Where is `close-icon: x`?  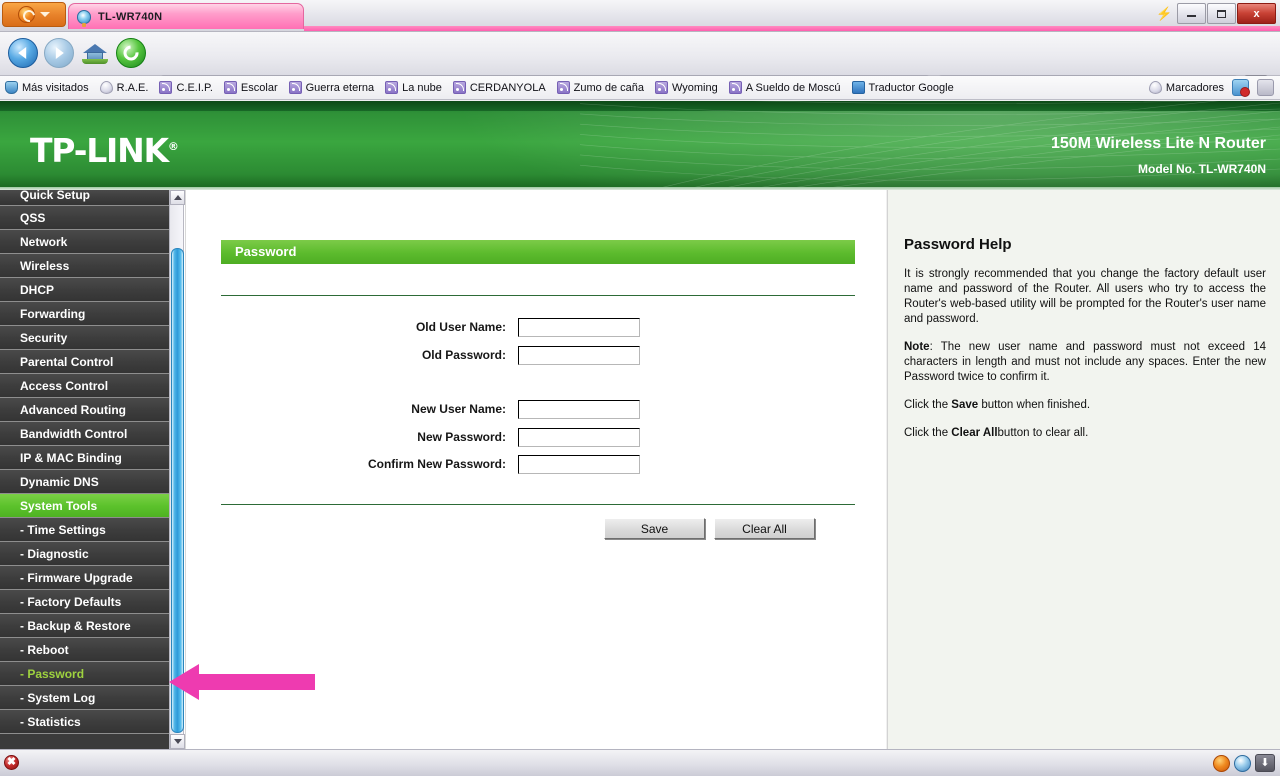
close-icon: x is located at coordinates (1256, 13).